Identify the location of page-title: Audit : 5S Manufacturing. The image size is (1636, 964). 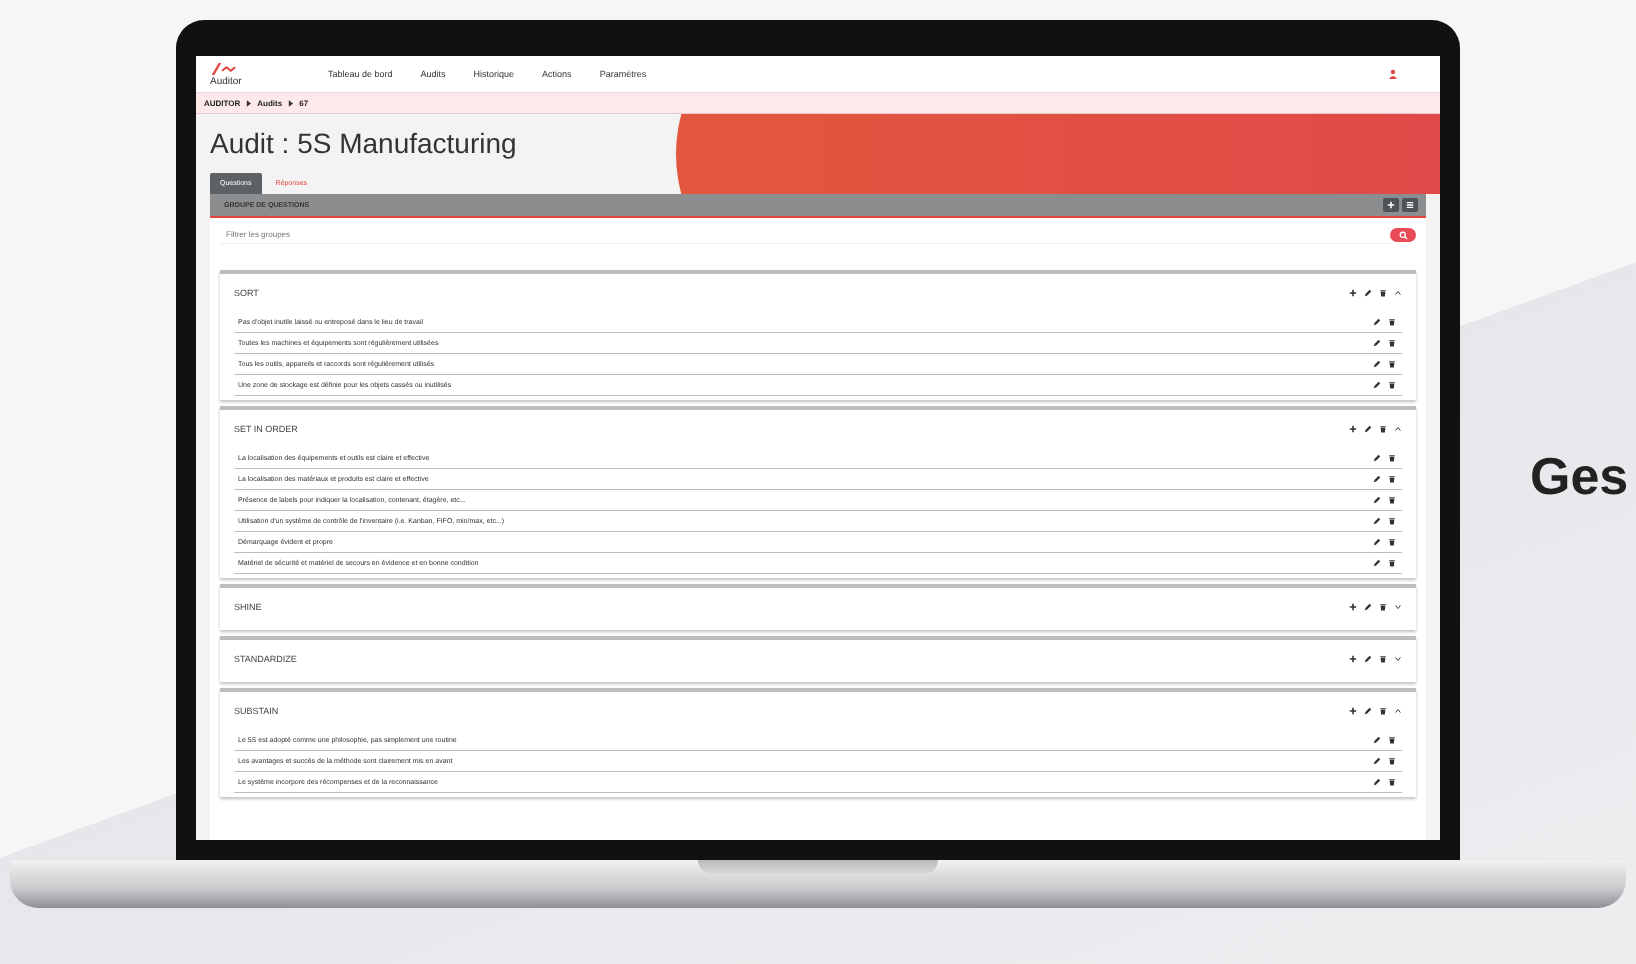
(364, 144).